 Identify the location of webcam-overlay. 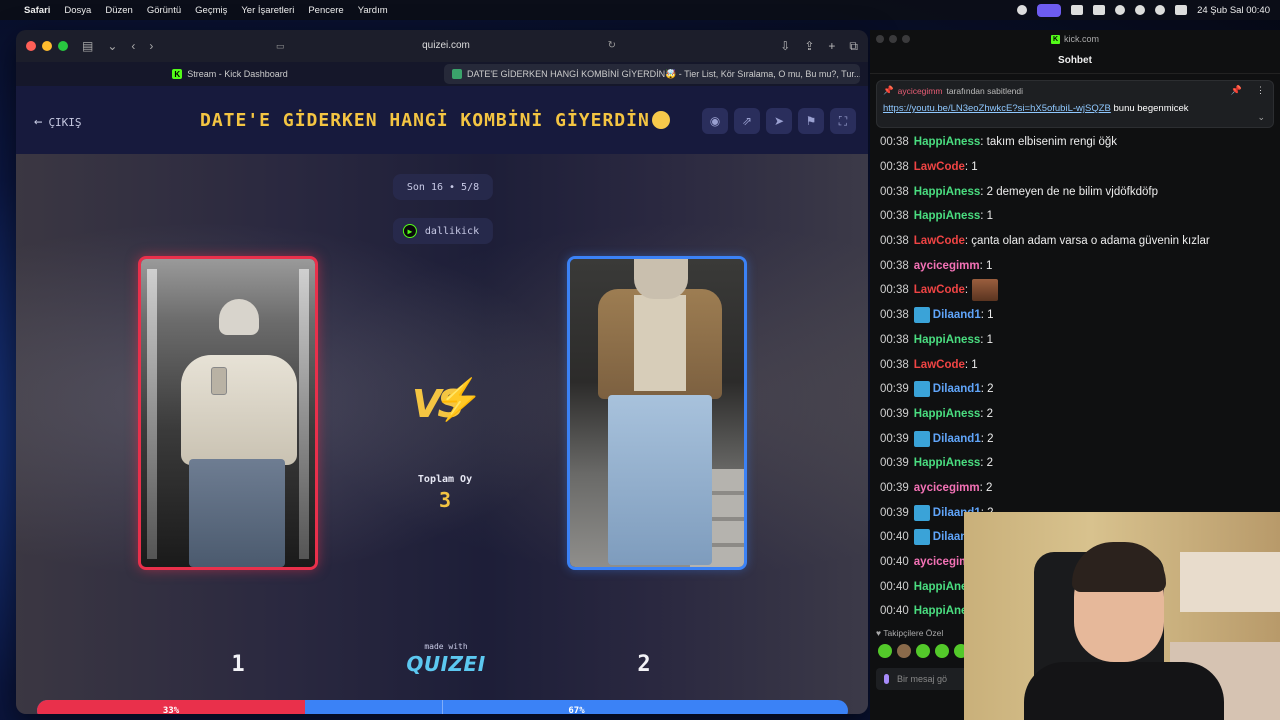
(1122, 616).